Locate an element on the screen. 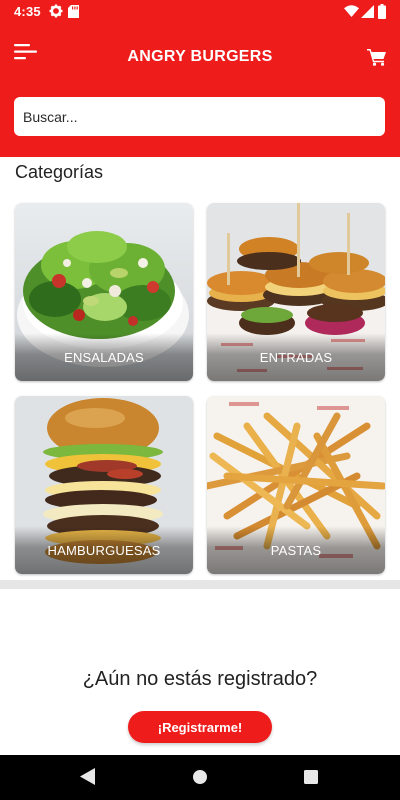 The height and width of the screenshot is (800, 400). register-prompt: ¿Aún no estás registrado? is located at coordinates (200, 679).